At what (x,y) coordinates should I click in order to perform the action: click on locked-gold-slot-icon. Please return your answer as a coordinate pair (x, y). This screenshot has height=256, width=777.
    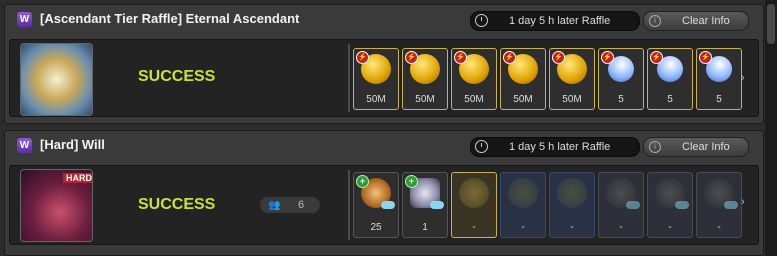
    Looking at the image, I should click on (474, 193).